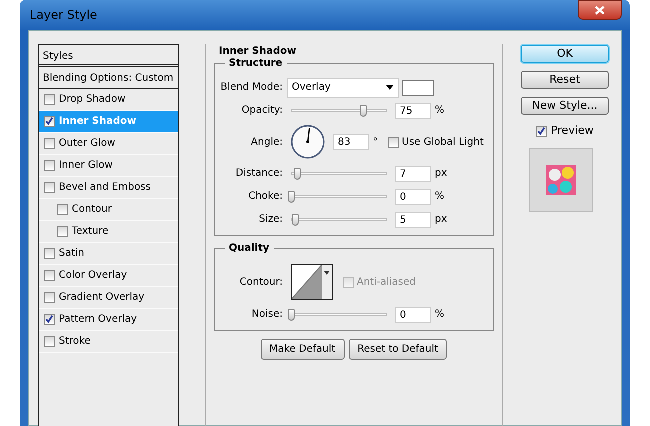 The height and width of the screenshot is (426, 650). I want to click on action-button: Reset to Default, so click(398, 349).